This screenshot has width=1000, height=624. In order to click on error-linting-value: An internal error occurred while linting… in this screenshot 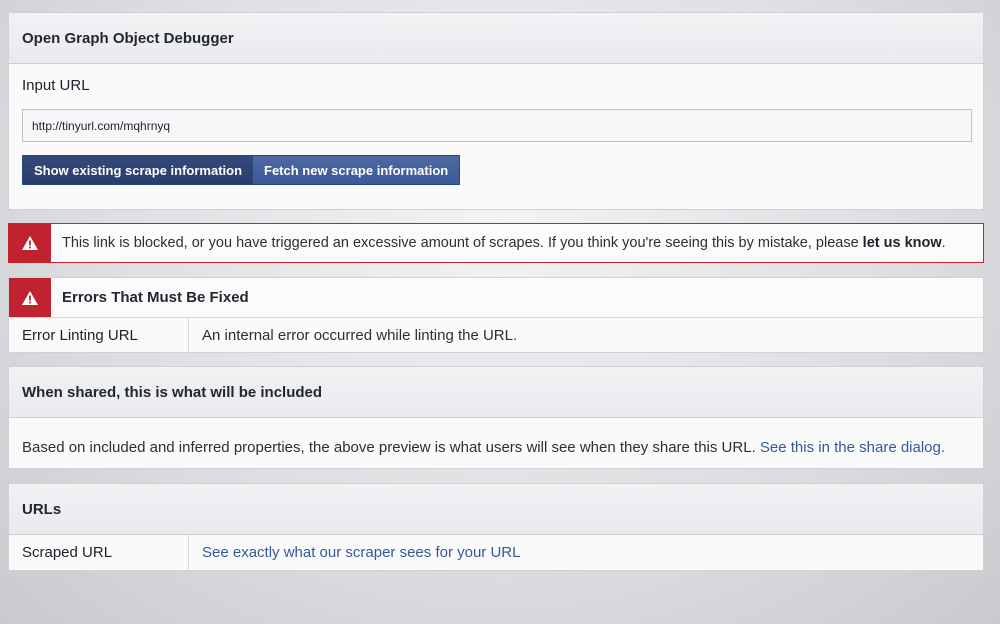, I will do `click(360, 335)`.